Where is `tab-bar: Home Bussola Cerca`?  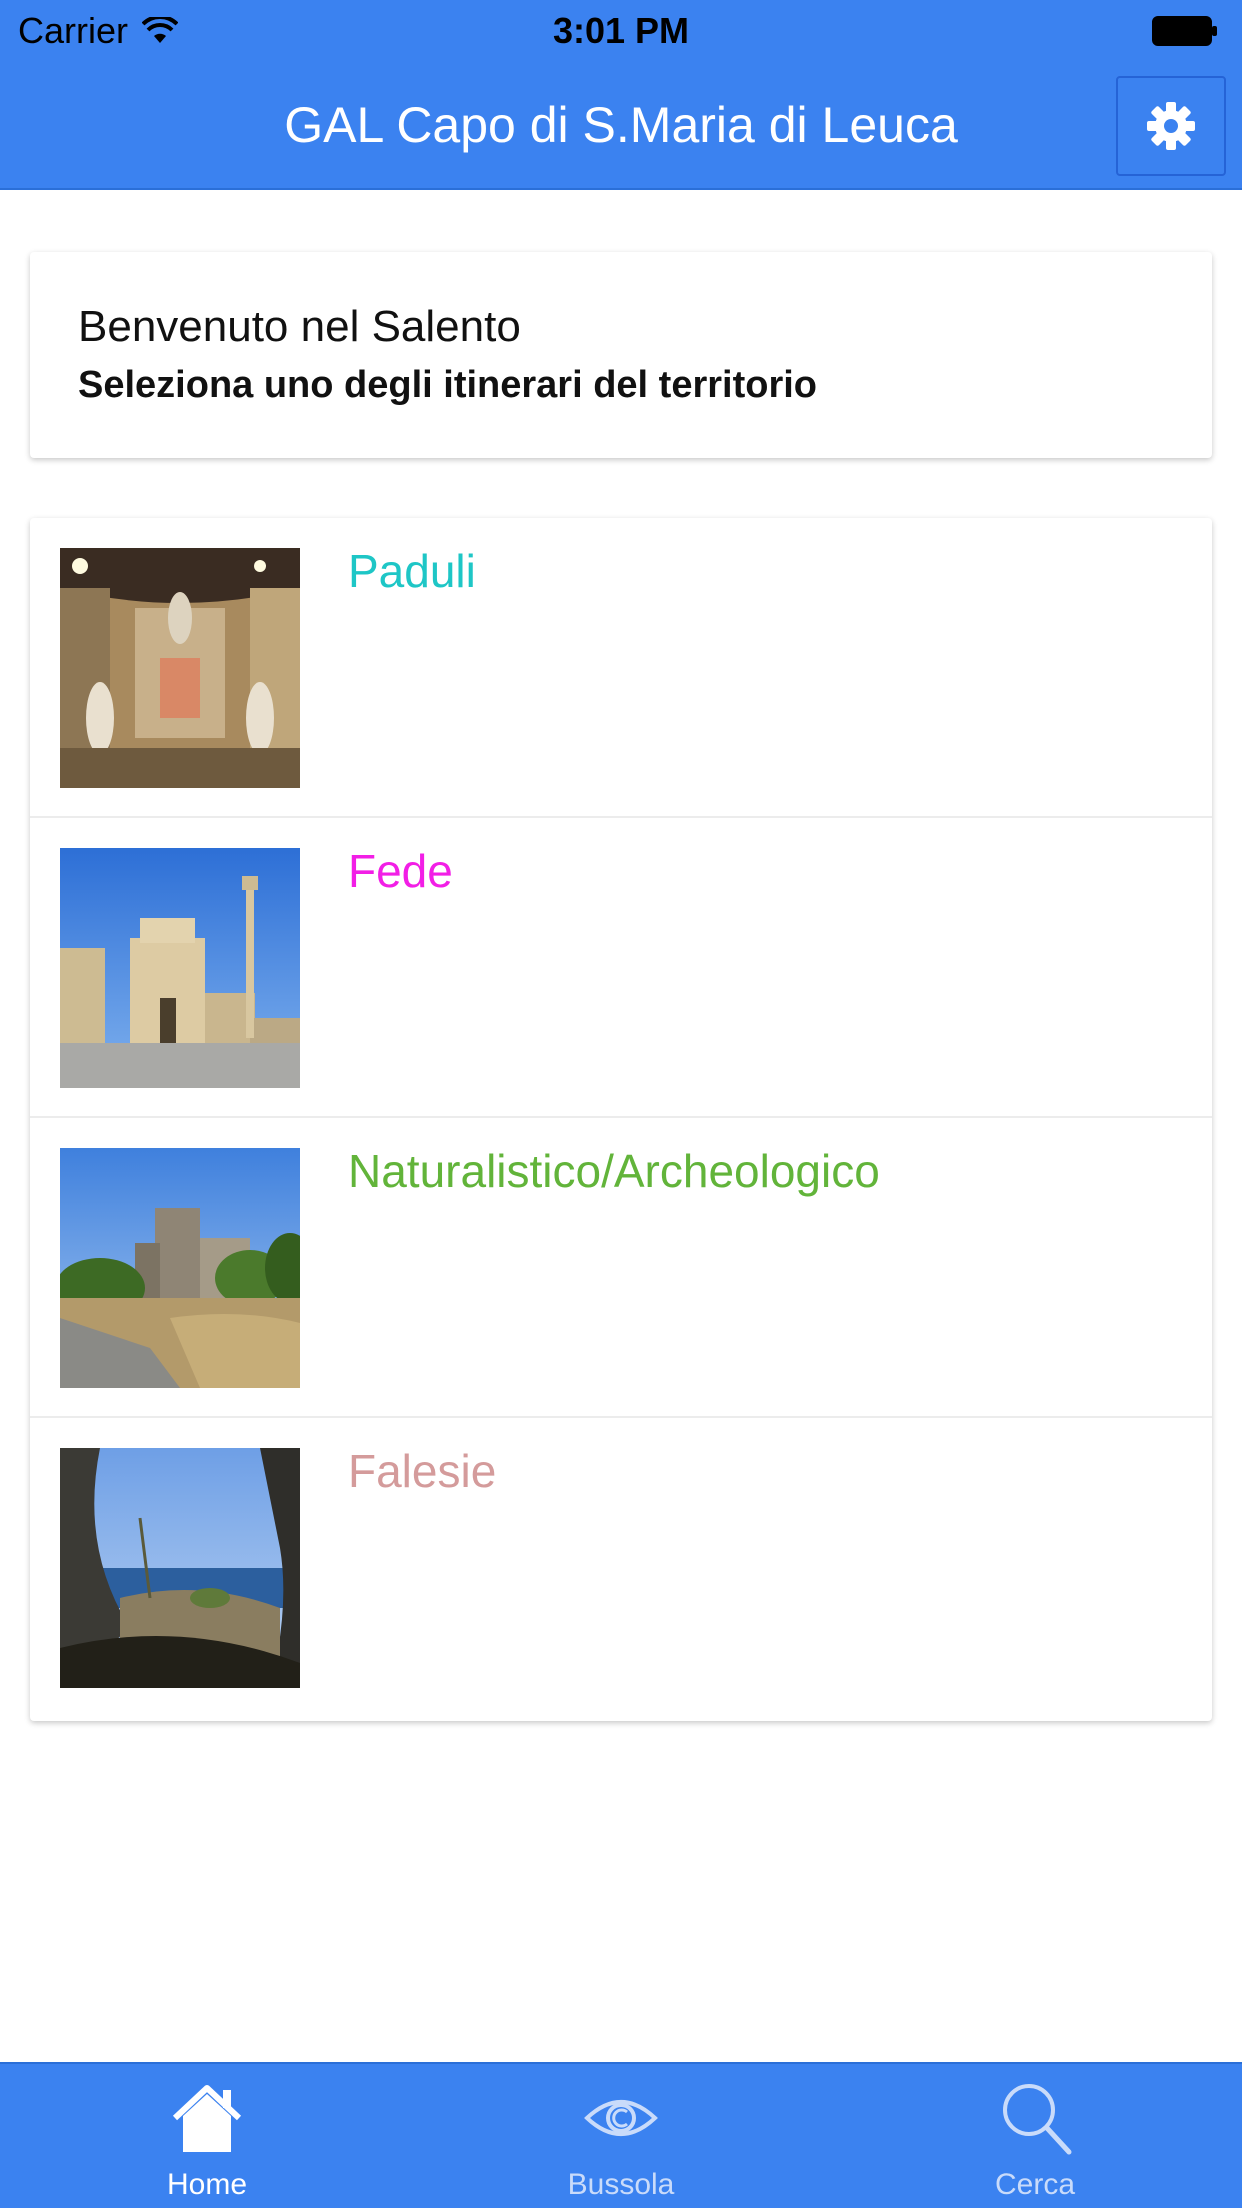 tab-bar: Home Bussola Cerca is located at coordinates (621, 2135).